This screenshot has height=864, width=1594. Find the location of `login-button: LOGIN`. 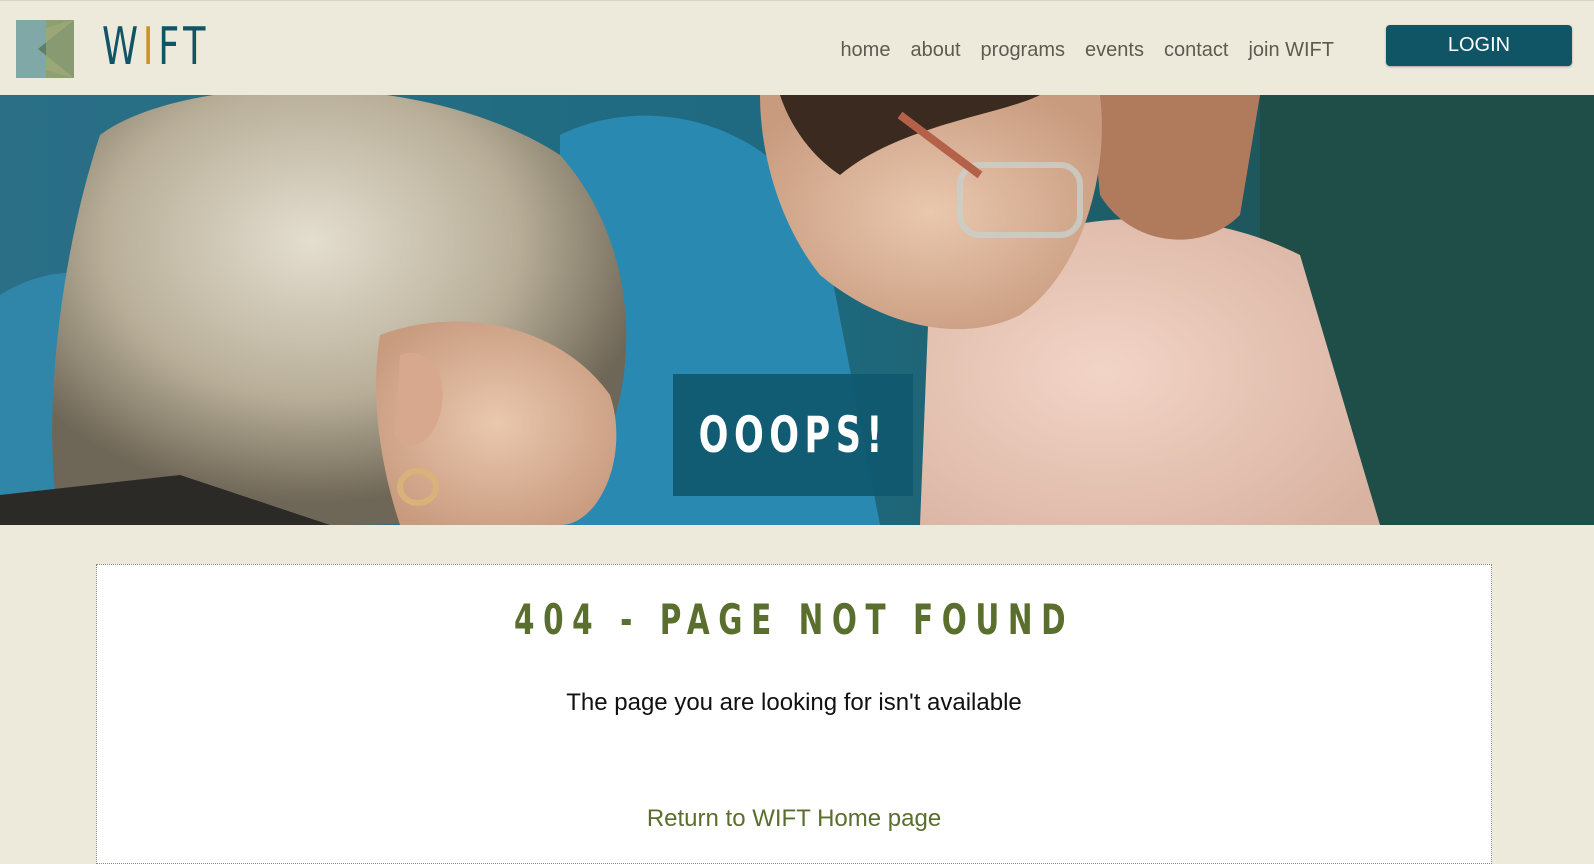

login-button: LOGIN is located at coordinates (1479, 45).